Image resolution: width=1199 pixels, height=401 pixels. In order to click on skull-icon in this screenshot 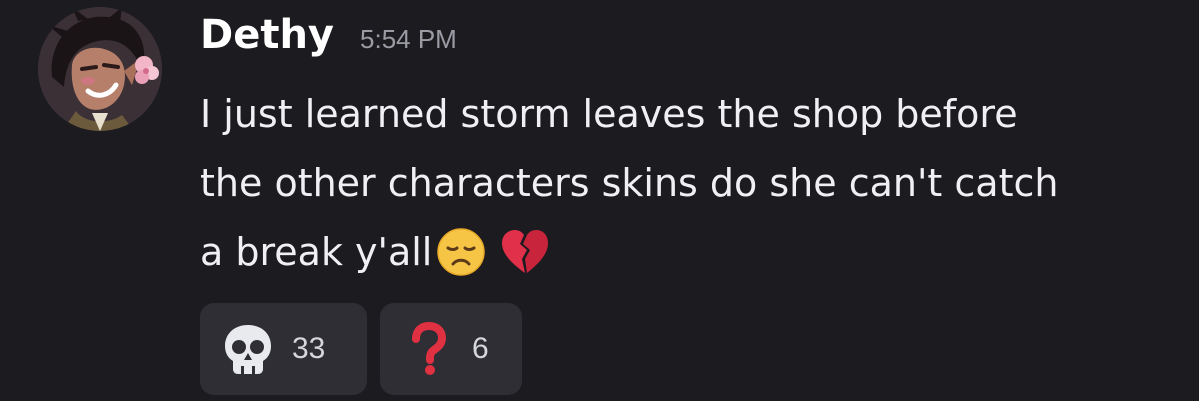, I will do `click(248, 349)`.